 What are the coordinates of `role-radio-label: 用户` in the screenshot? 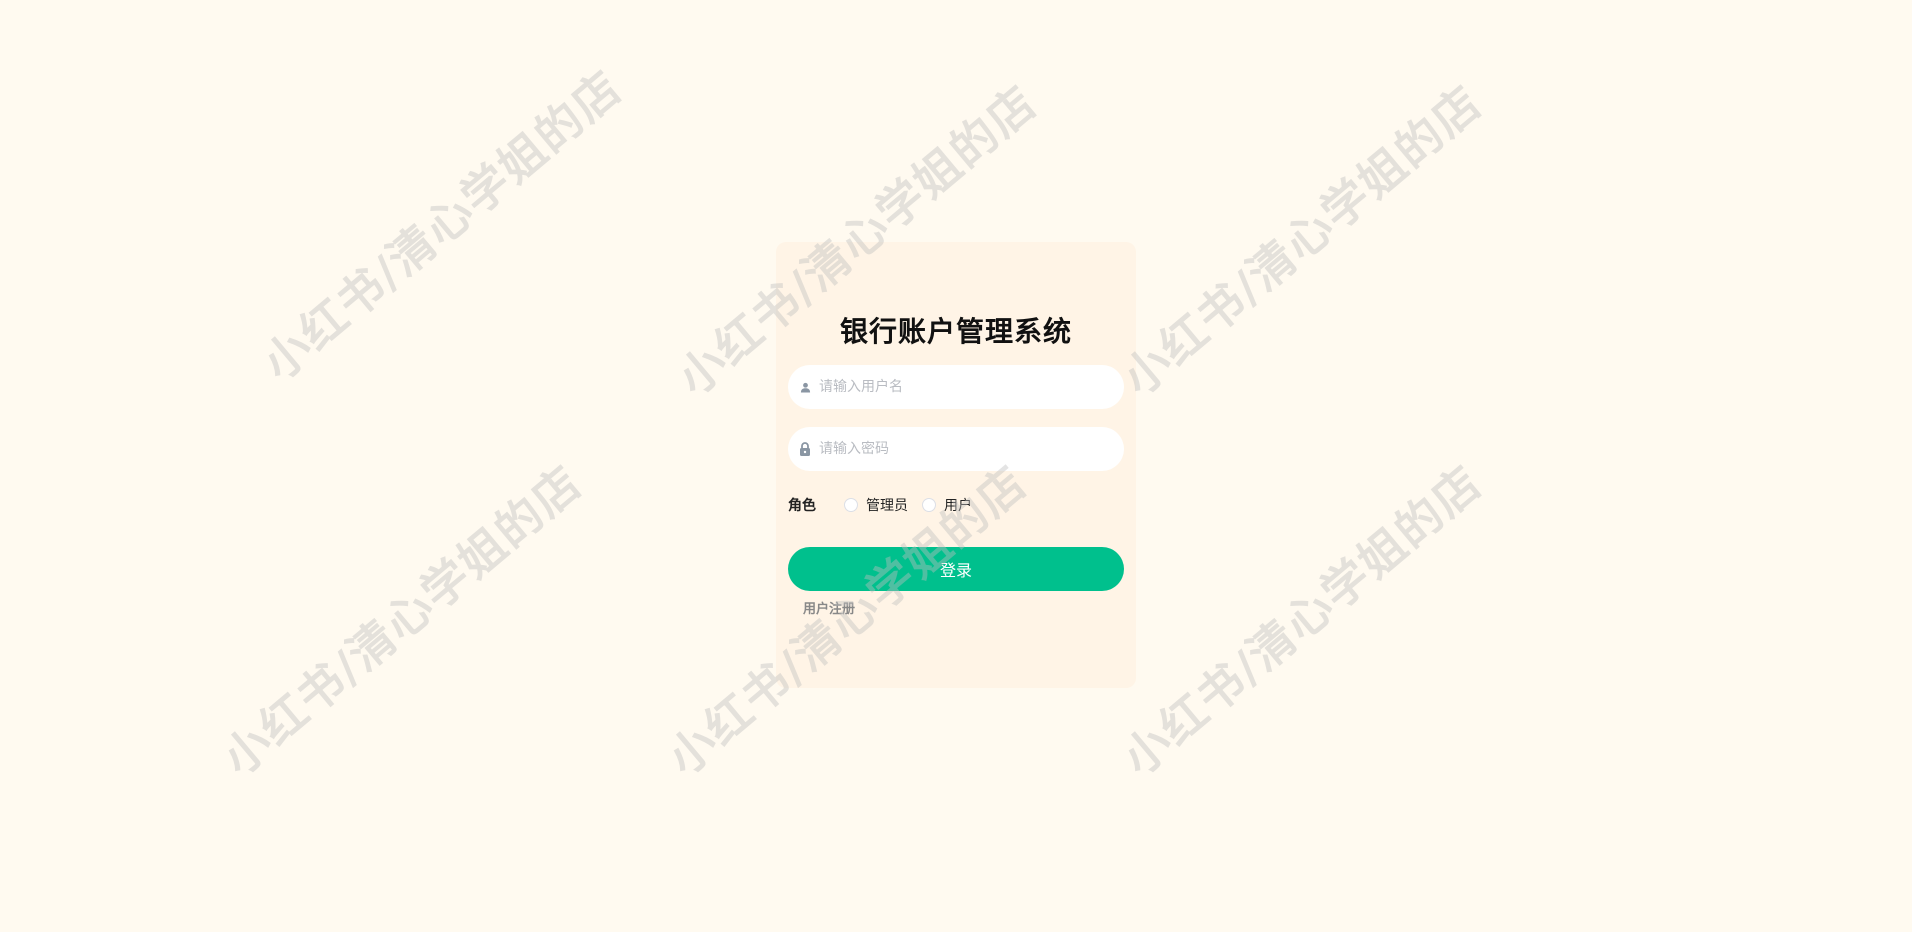 It's located at (958, 506).